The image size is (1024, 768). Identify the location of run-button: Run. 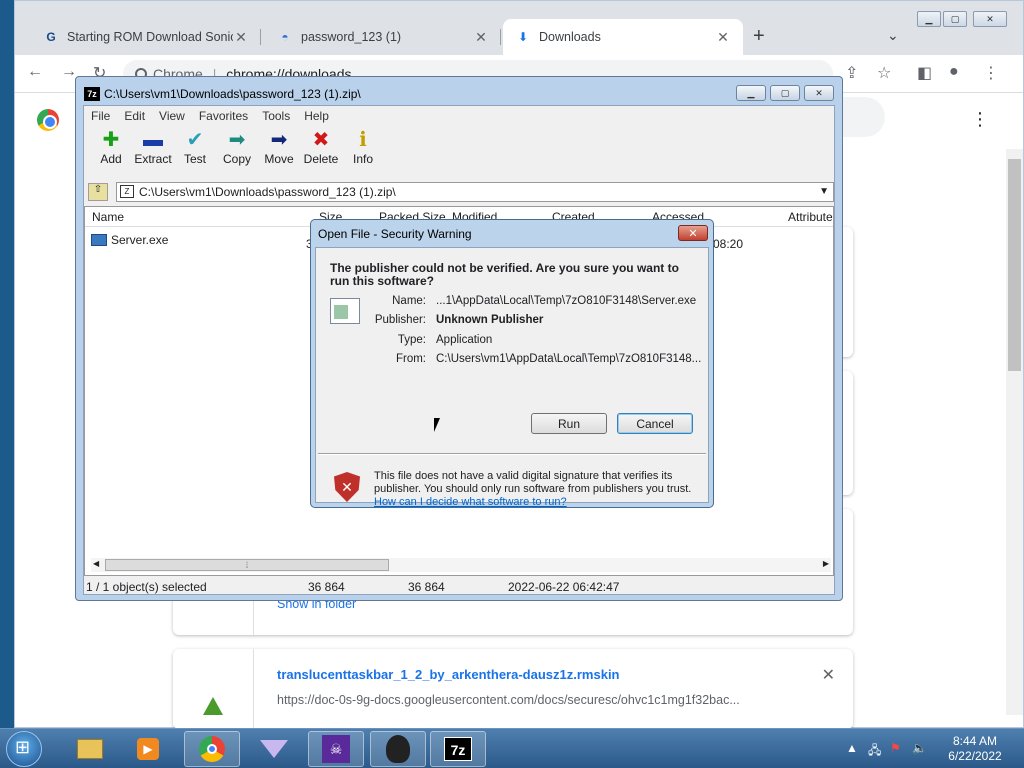
(569, 423).